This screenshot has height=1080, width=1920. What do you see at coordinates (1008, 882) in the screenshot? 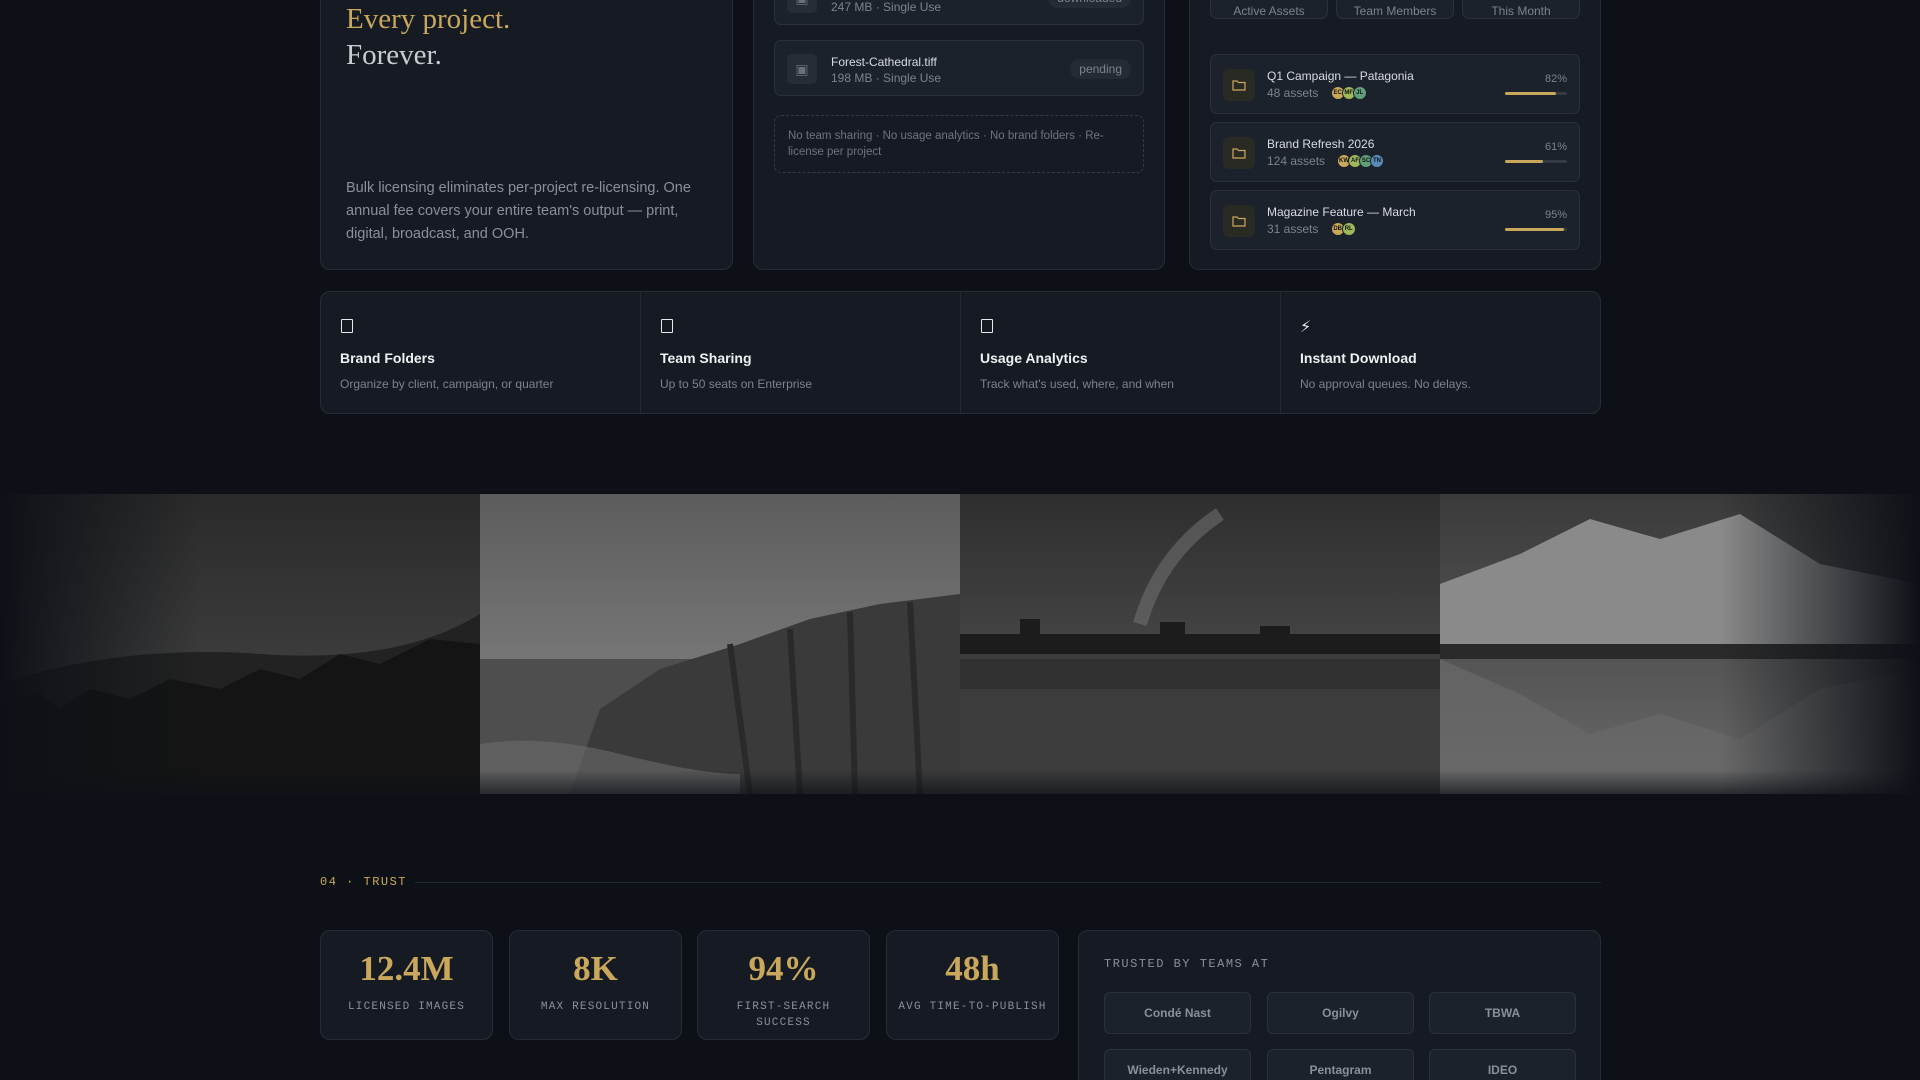
I see `section-divider` at bounding box center [1008, 882].